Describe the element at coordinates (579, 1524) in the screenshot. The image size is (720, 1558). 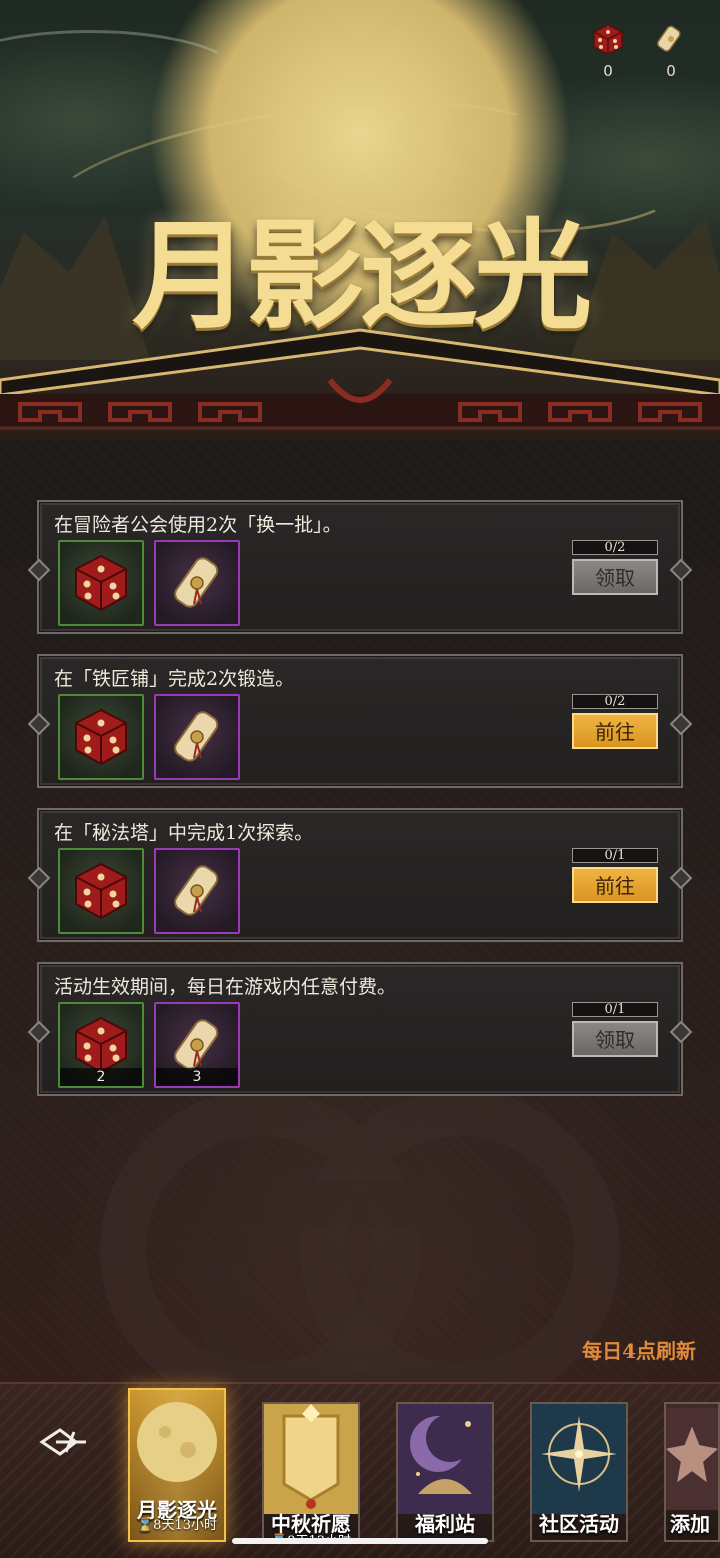
I see `tab-label: 社区活动` at that location.